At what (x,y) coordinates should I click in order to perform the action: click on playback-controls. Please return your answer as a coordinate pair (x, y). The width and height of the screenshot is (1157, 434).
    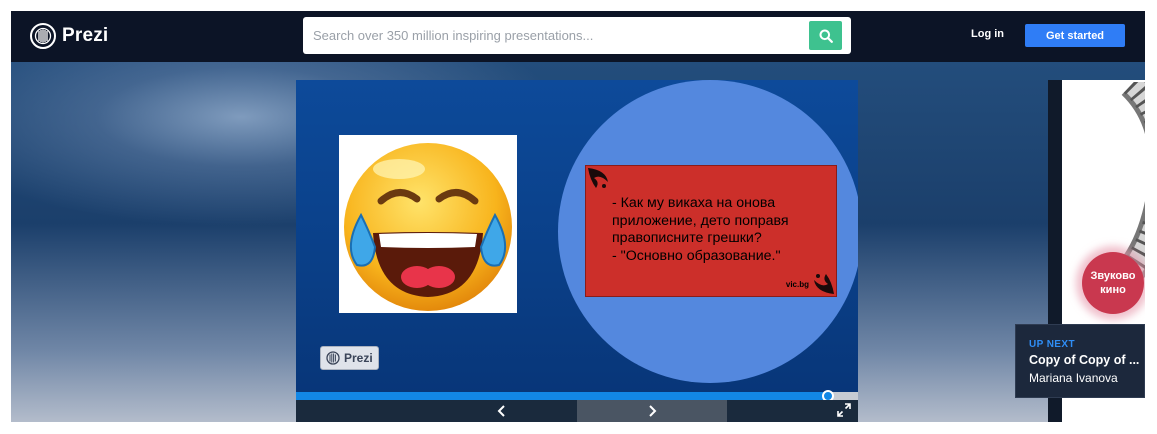
    Looking at the image, I should click on (577, 411).